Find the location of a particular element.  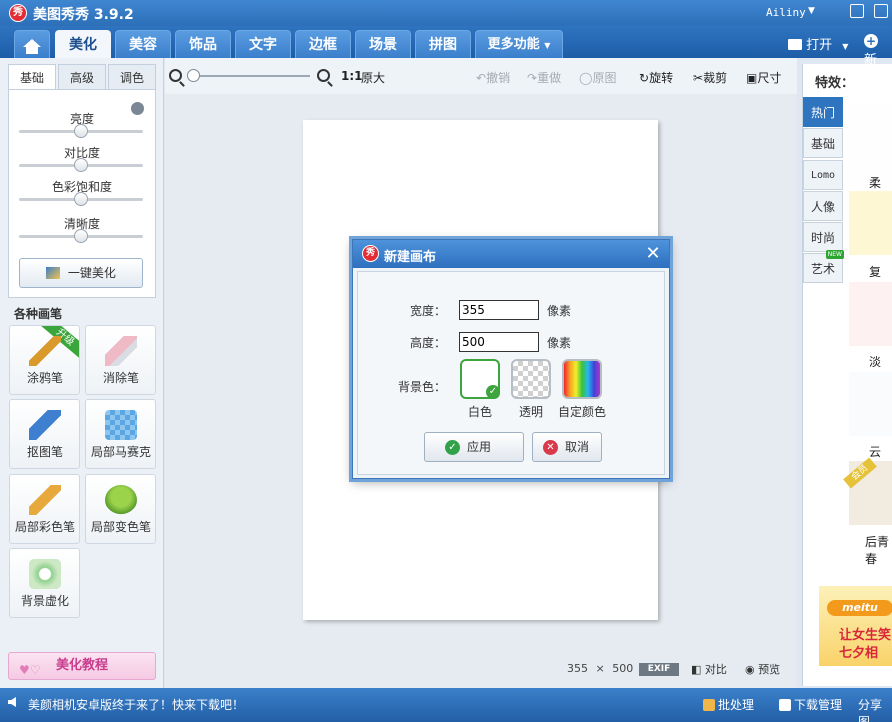

adjust-subtabs: 基础 高级 调色 is located at coordinates (82, 77).